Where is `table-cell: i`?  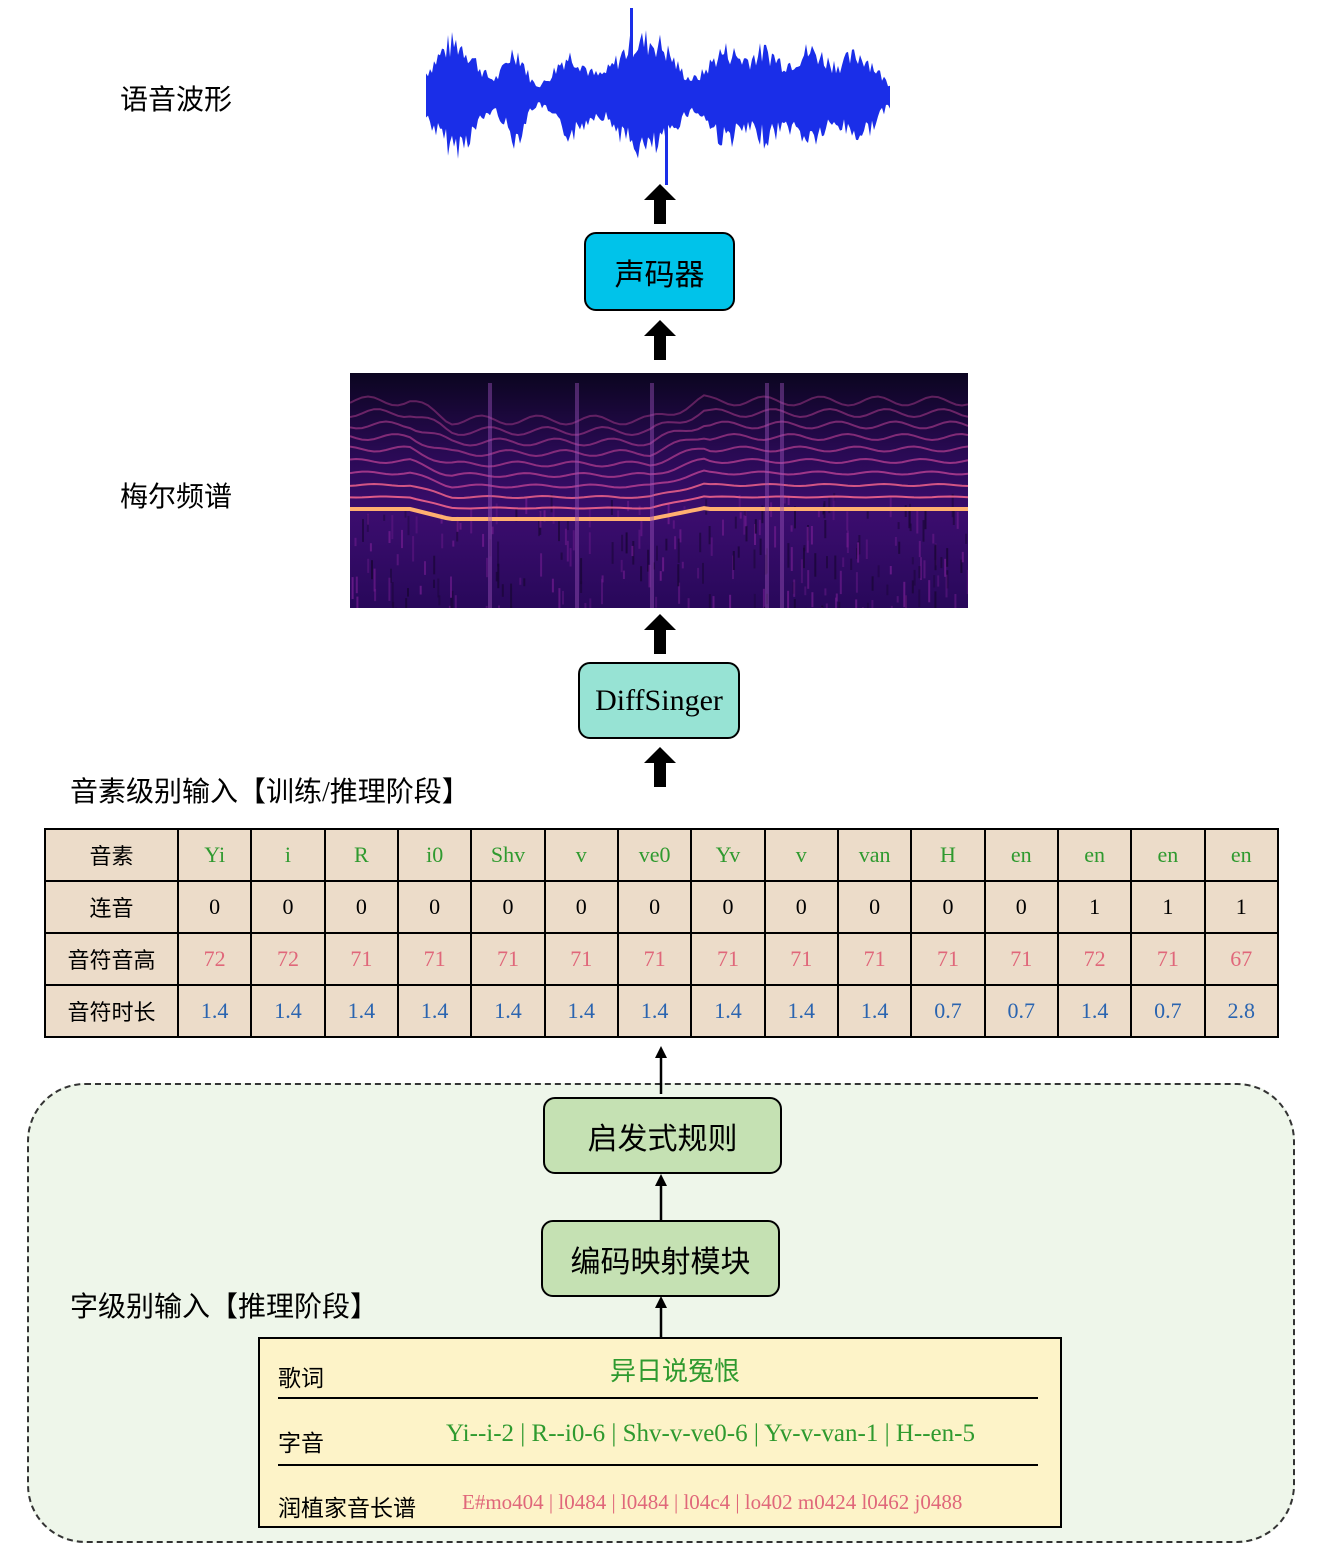 table-cell: i is located at coordinates (288, 855).